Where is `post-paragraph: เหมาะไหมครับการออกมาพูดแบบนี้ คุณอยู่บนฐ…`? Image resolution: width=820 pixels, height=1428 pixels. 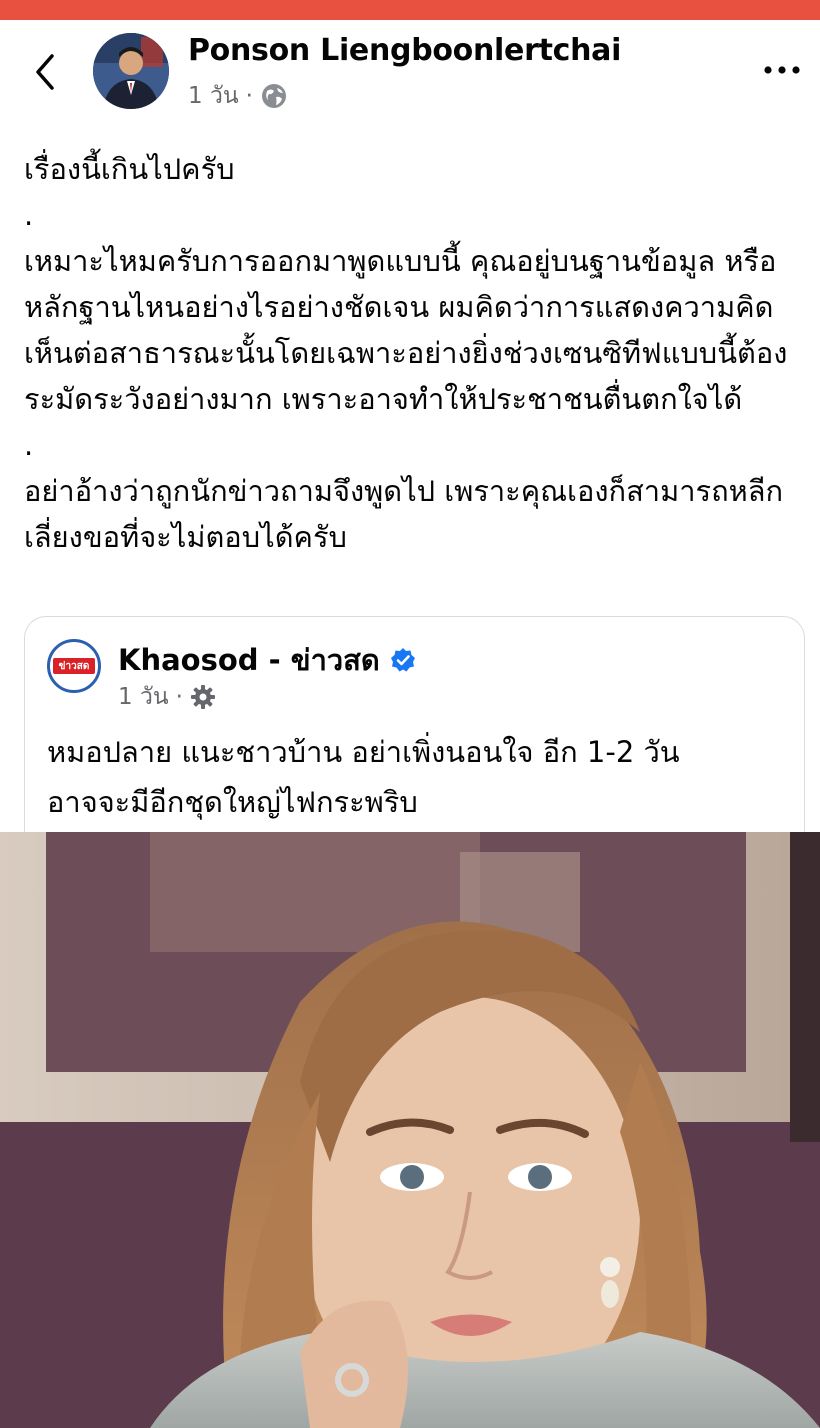
post-paragraph: เหมาะไหมครับการออกมาพูดแบบนี้ คุณอยู่บนฐ… is located at coordinates (406, 330).